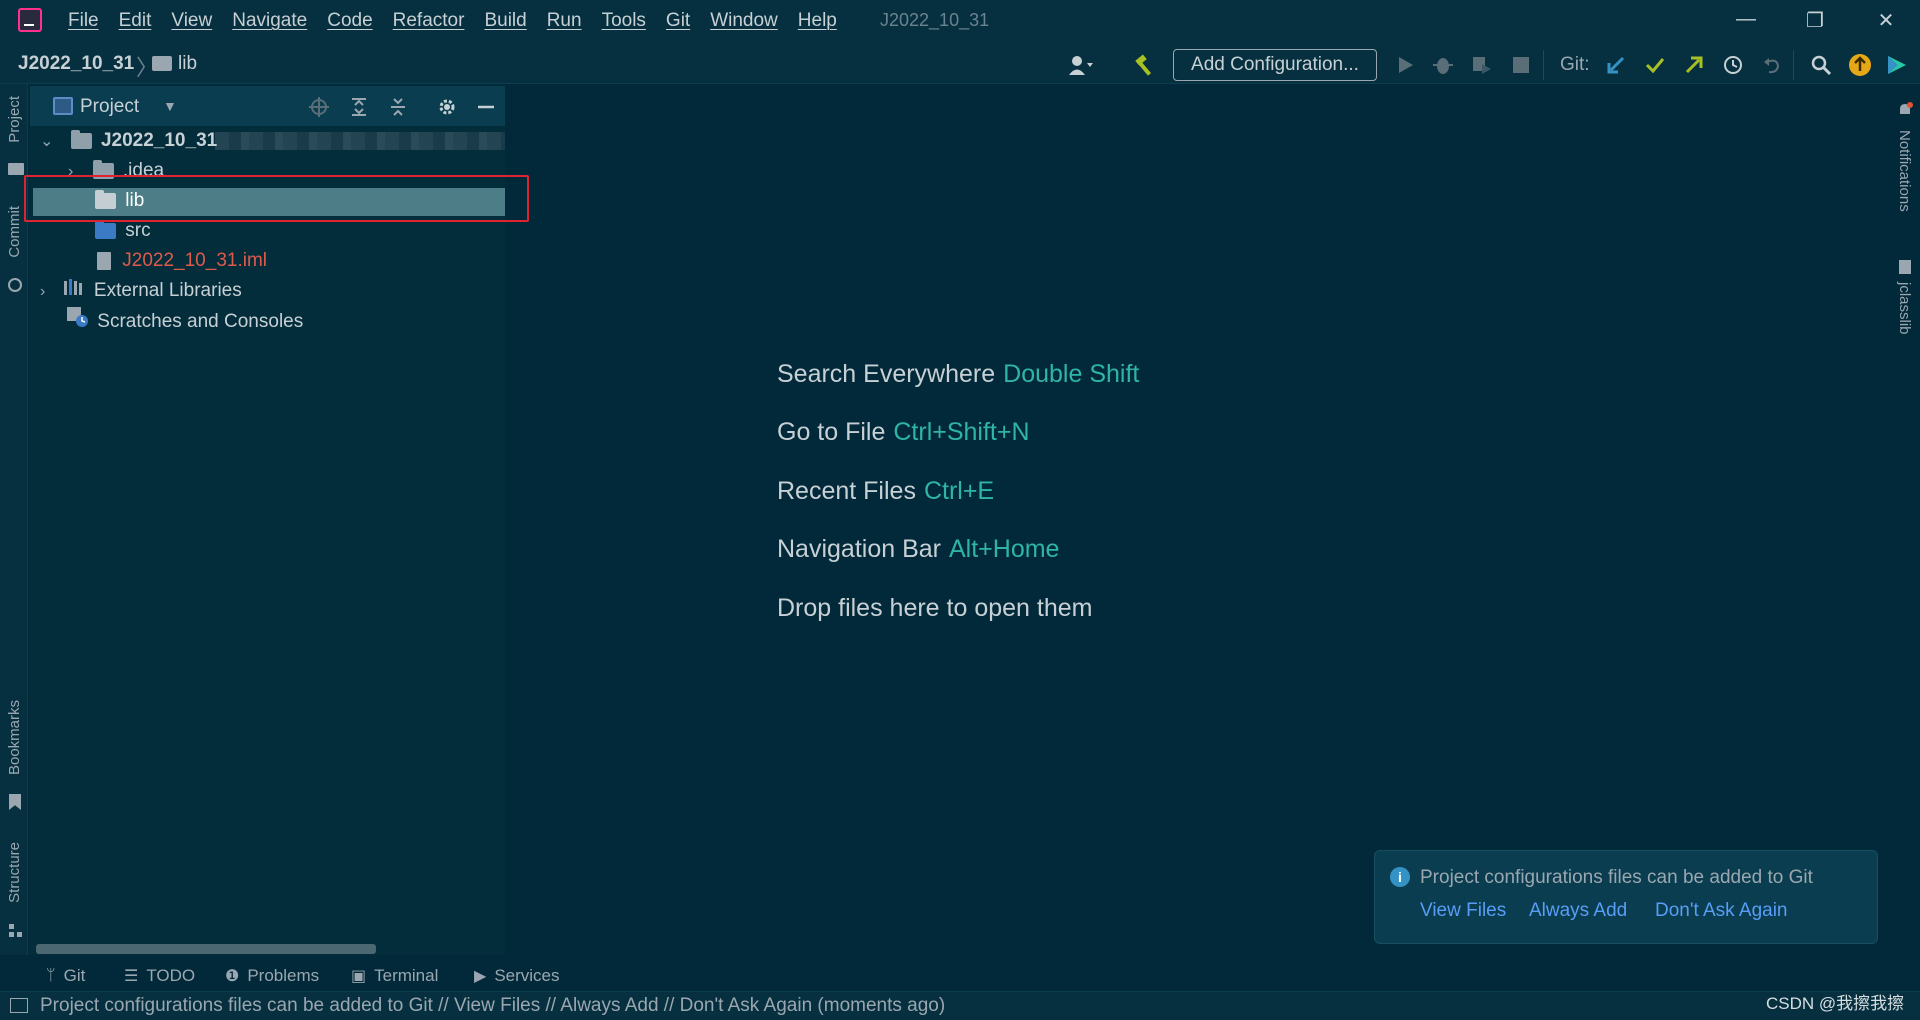 The height and width of the screenshot is (1020, 1920). I want to click on tool-tab-todo: ☰ TODO, so click(159, 976).